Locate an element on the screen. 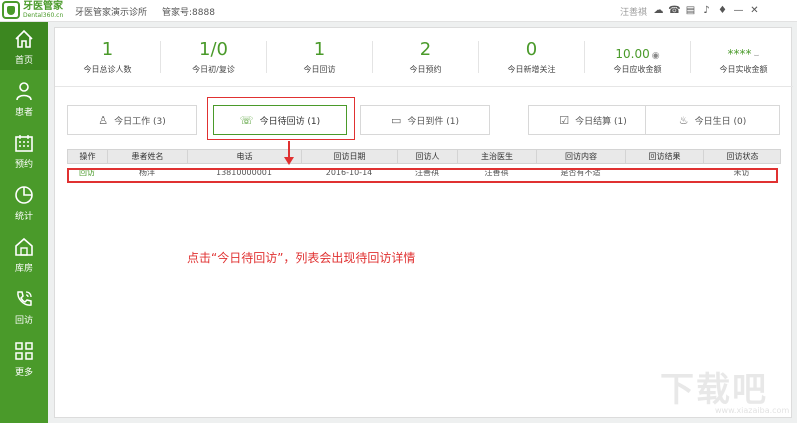 This screenshot has height=423, width=797. sidebar-item-patients: 患者 is located at coordinates (24, 98).